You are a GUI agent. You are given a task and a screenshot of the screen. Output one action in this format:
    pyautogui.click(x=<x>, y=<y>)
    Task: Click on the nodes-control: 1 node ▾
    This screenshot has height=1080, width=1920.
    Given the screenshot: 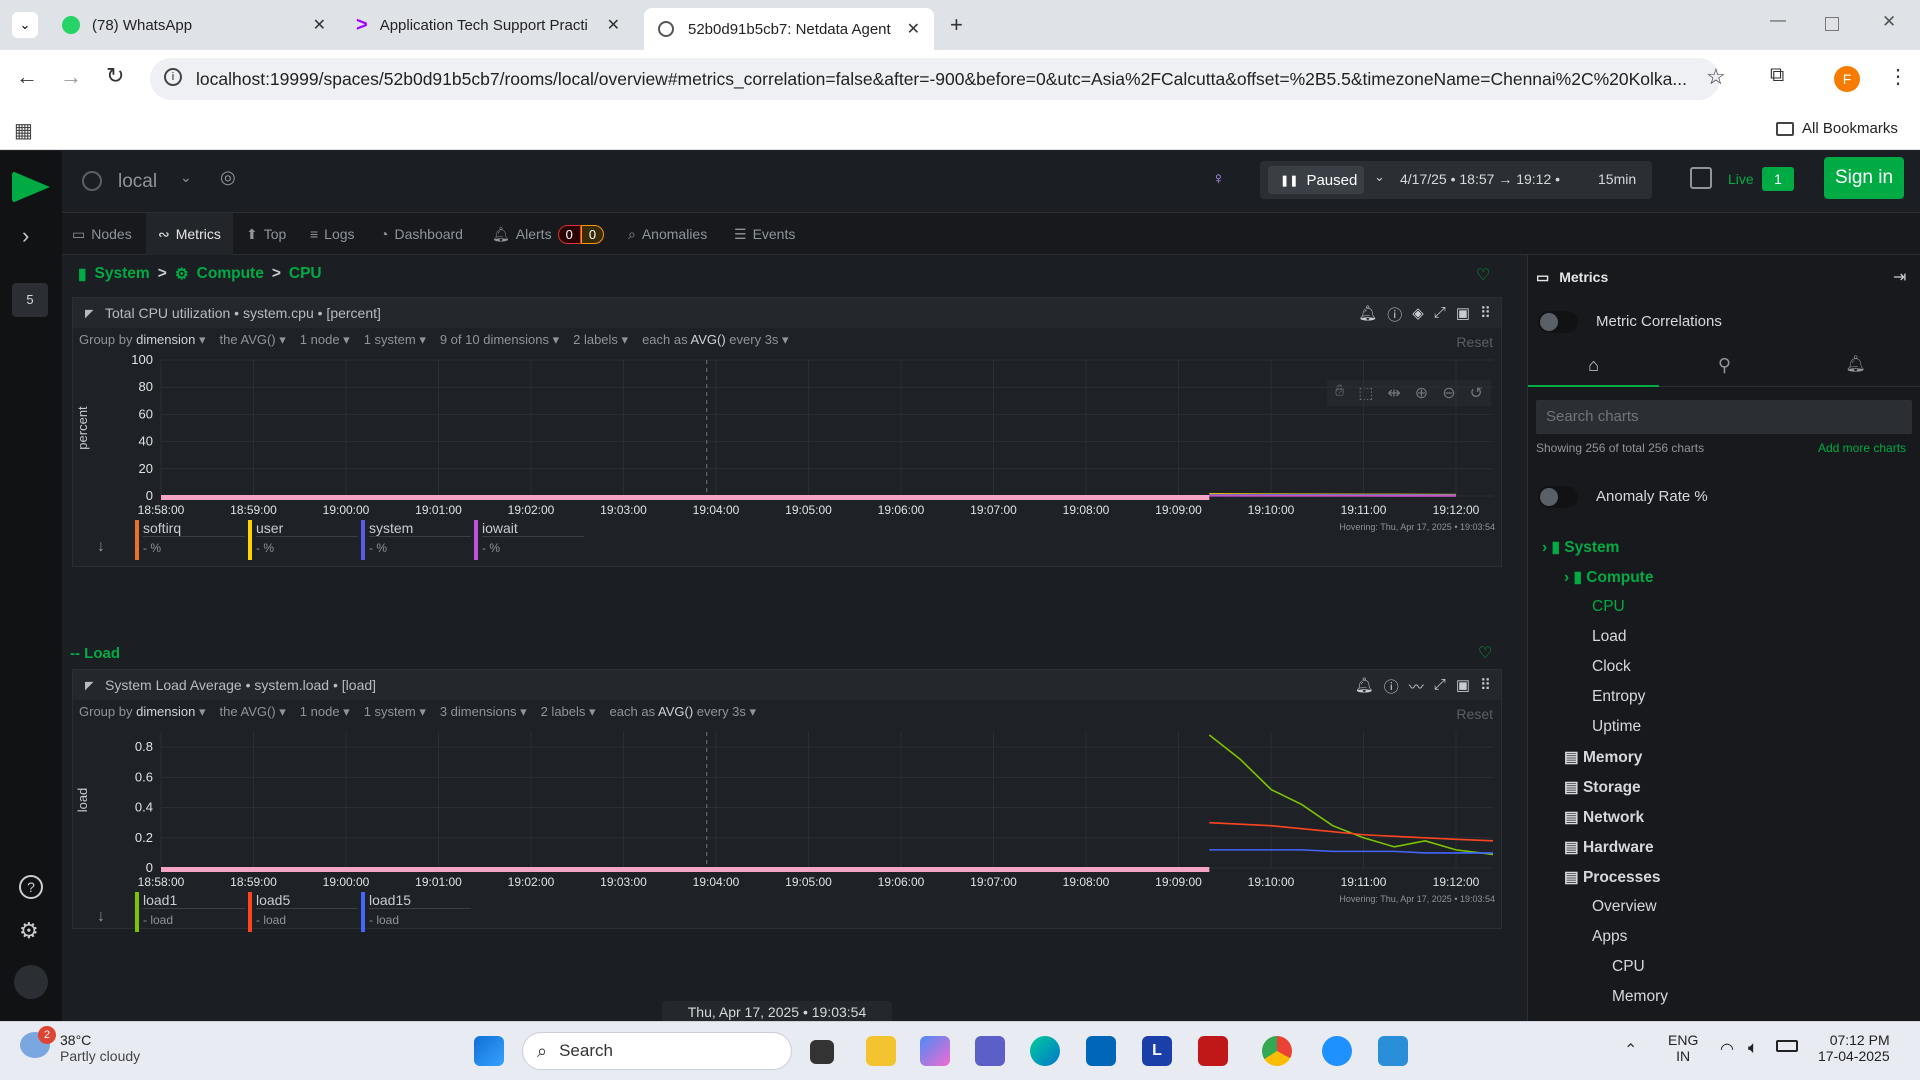 What is the action you would take?
    pyautogui.click(x=325, y=712)
    